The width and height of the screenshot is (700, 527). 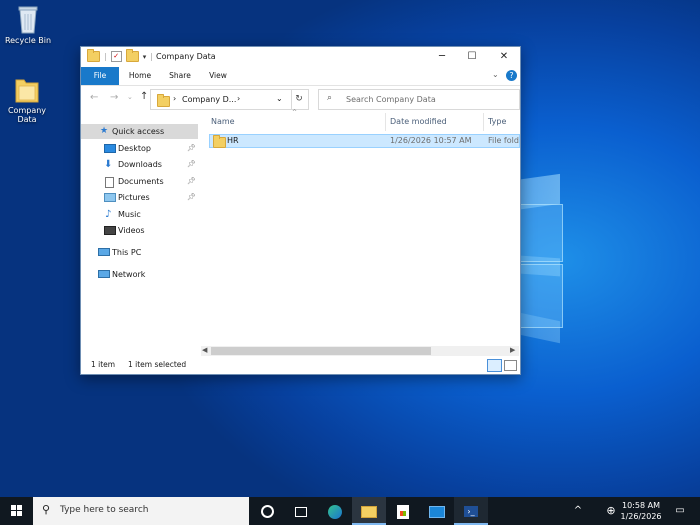 I want to click on video-icon, so click(x=110, y=230).